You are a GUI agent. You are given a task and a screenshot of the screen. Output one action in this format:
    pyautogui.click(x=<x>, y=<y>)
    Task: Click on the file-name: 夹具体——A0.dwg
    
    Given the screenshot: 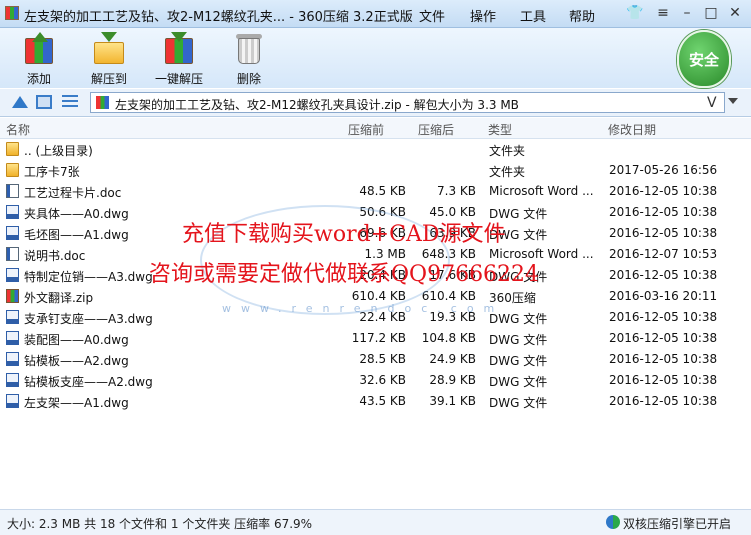 What is the action you would take?
    pyautogui.click(x=76, y=214)
    